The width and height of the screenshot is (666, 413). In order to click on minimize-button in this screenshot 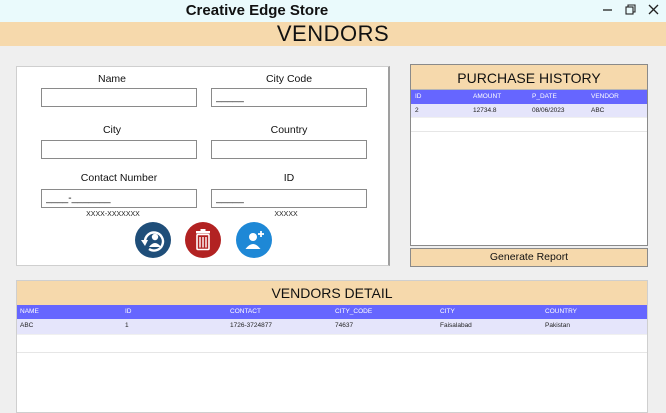, I will do `click(607, 8)`.